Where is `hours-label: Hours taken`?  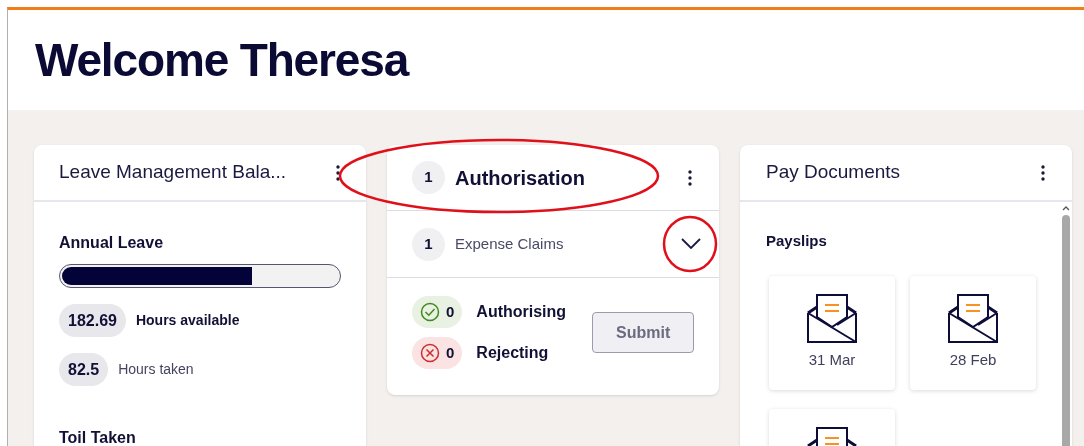 hours-label: Hours taken is located at coordinates (156, 369).